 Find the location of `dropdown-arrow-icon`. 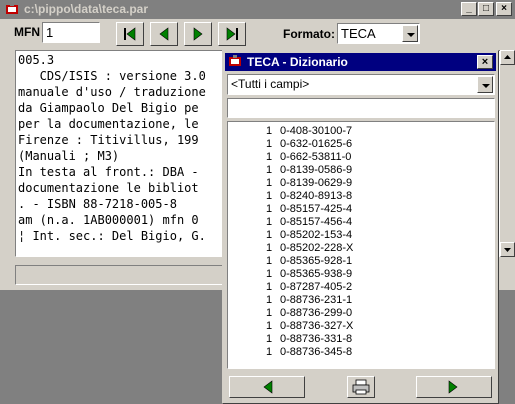

dropdown-arrow-icon is located at coordinates (486, 86).